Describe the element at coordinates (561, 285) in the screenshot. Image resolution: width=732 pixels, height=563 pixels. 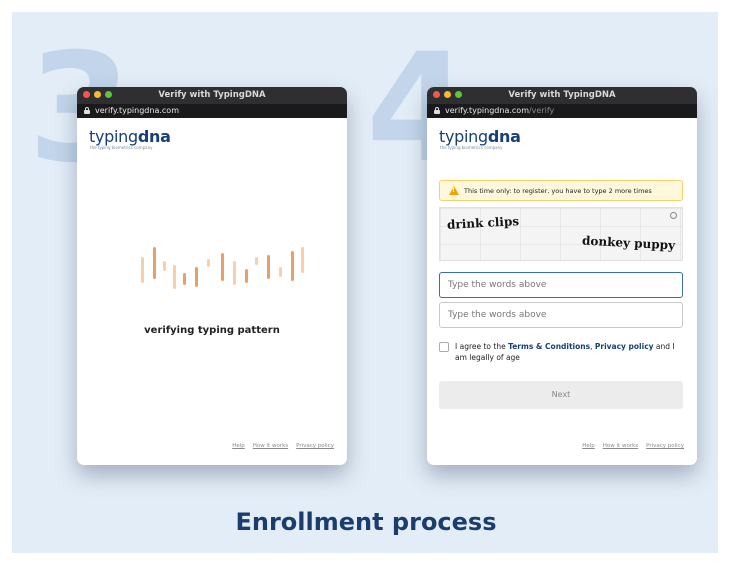
I see `typing-input-1: Type the words above` at that location.